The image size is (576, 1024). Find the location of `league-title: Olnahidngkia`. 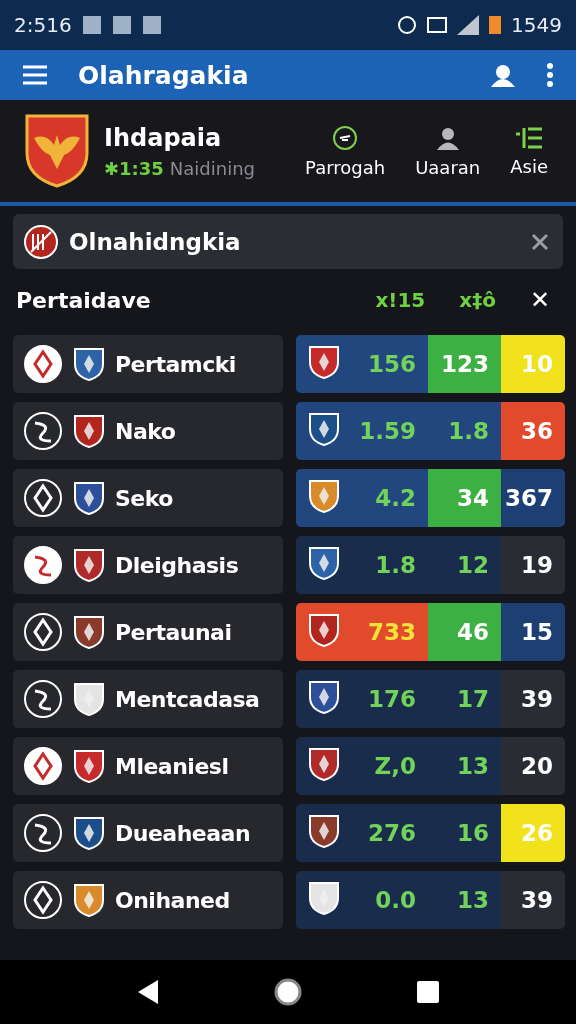

league-title: Olnahidngkia is located at coordinates (155, 241).